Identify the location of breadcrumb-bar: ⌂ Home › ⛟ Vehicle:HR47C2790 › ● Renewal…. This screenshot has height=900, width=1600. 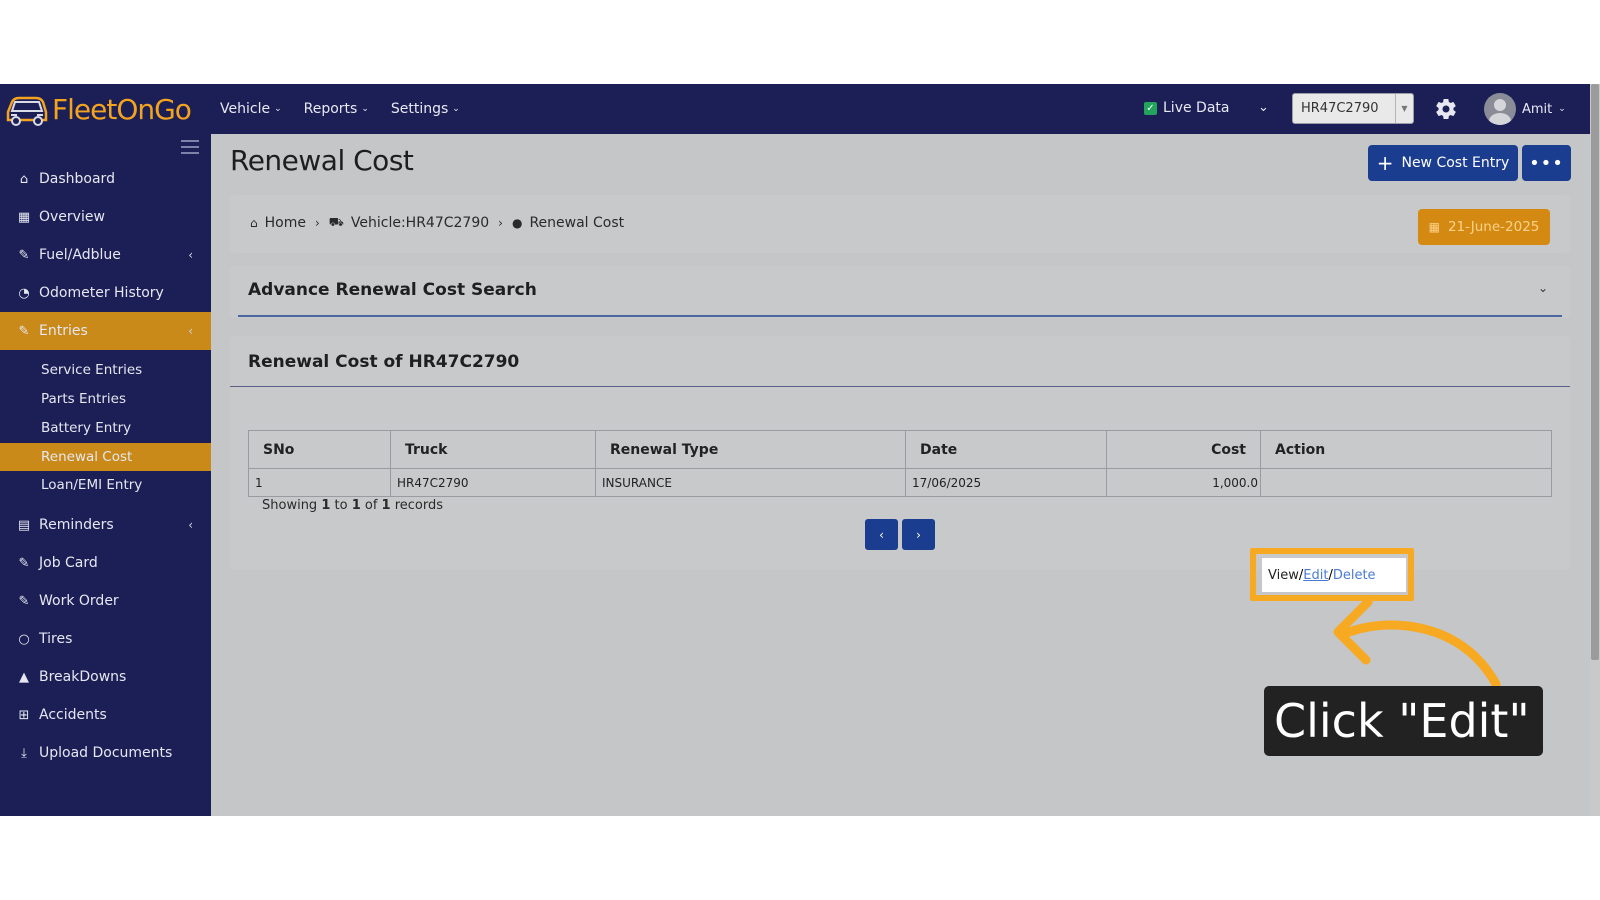
(900, 224).